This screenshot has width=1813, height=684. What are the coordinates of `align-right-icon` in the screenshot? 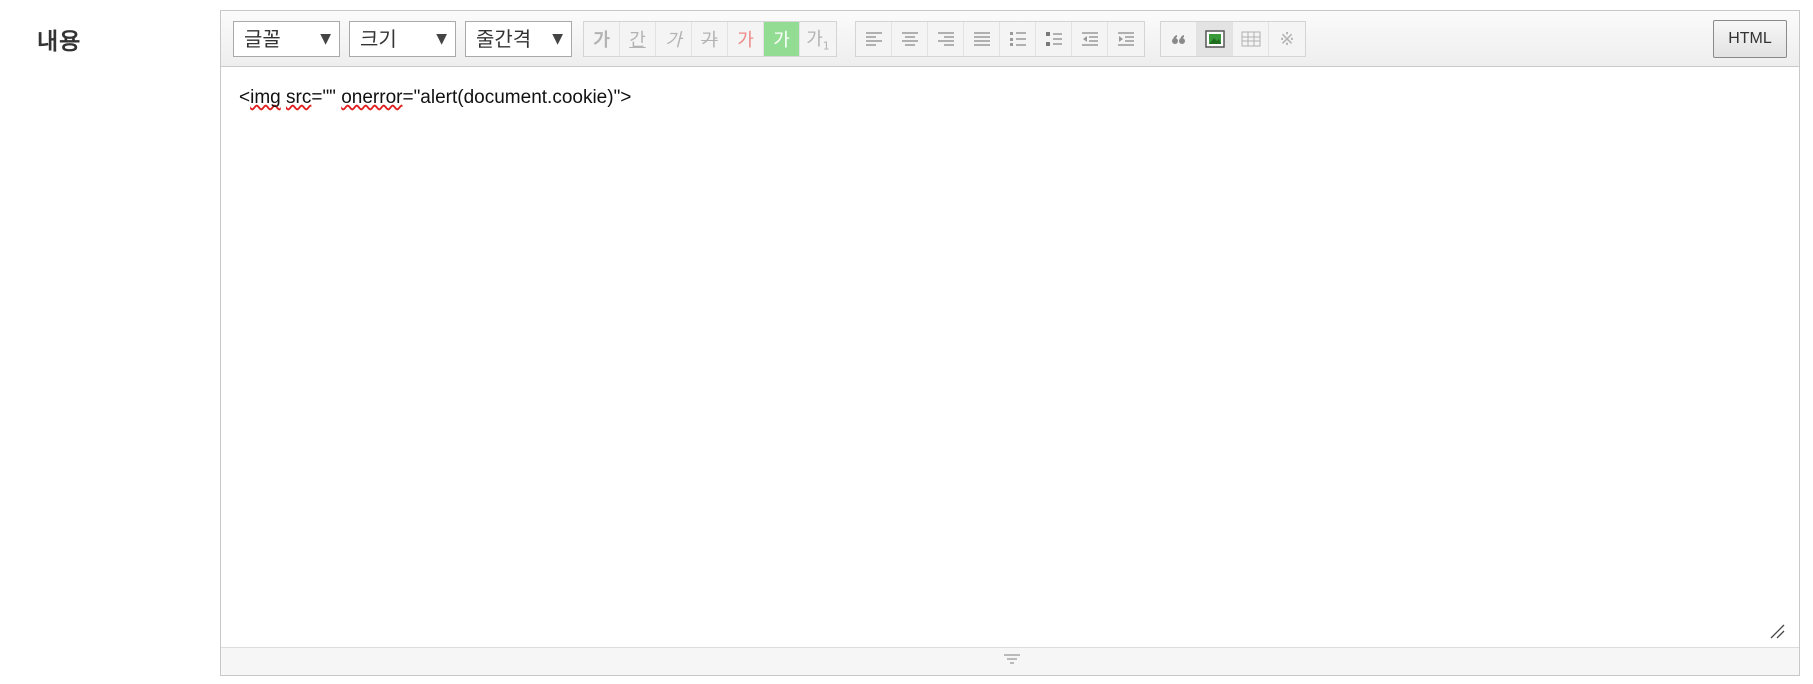 It's located at (945, 39).